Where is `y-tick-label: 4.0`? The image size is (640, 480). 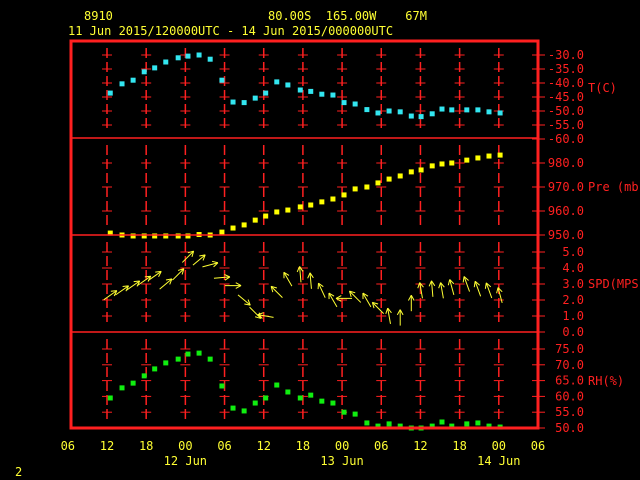 y-tick-label: 4.0 is located at coordinates (573, 268).